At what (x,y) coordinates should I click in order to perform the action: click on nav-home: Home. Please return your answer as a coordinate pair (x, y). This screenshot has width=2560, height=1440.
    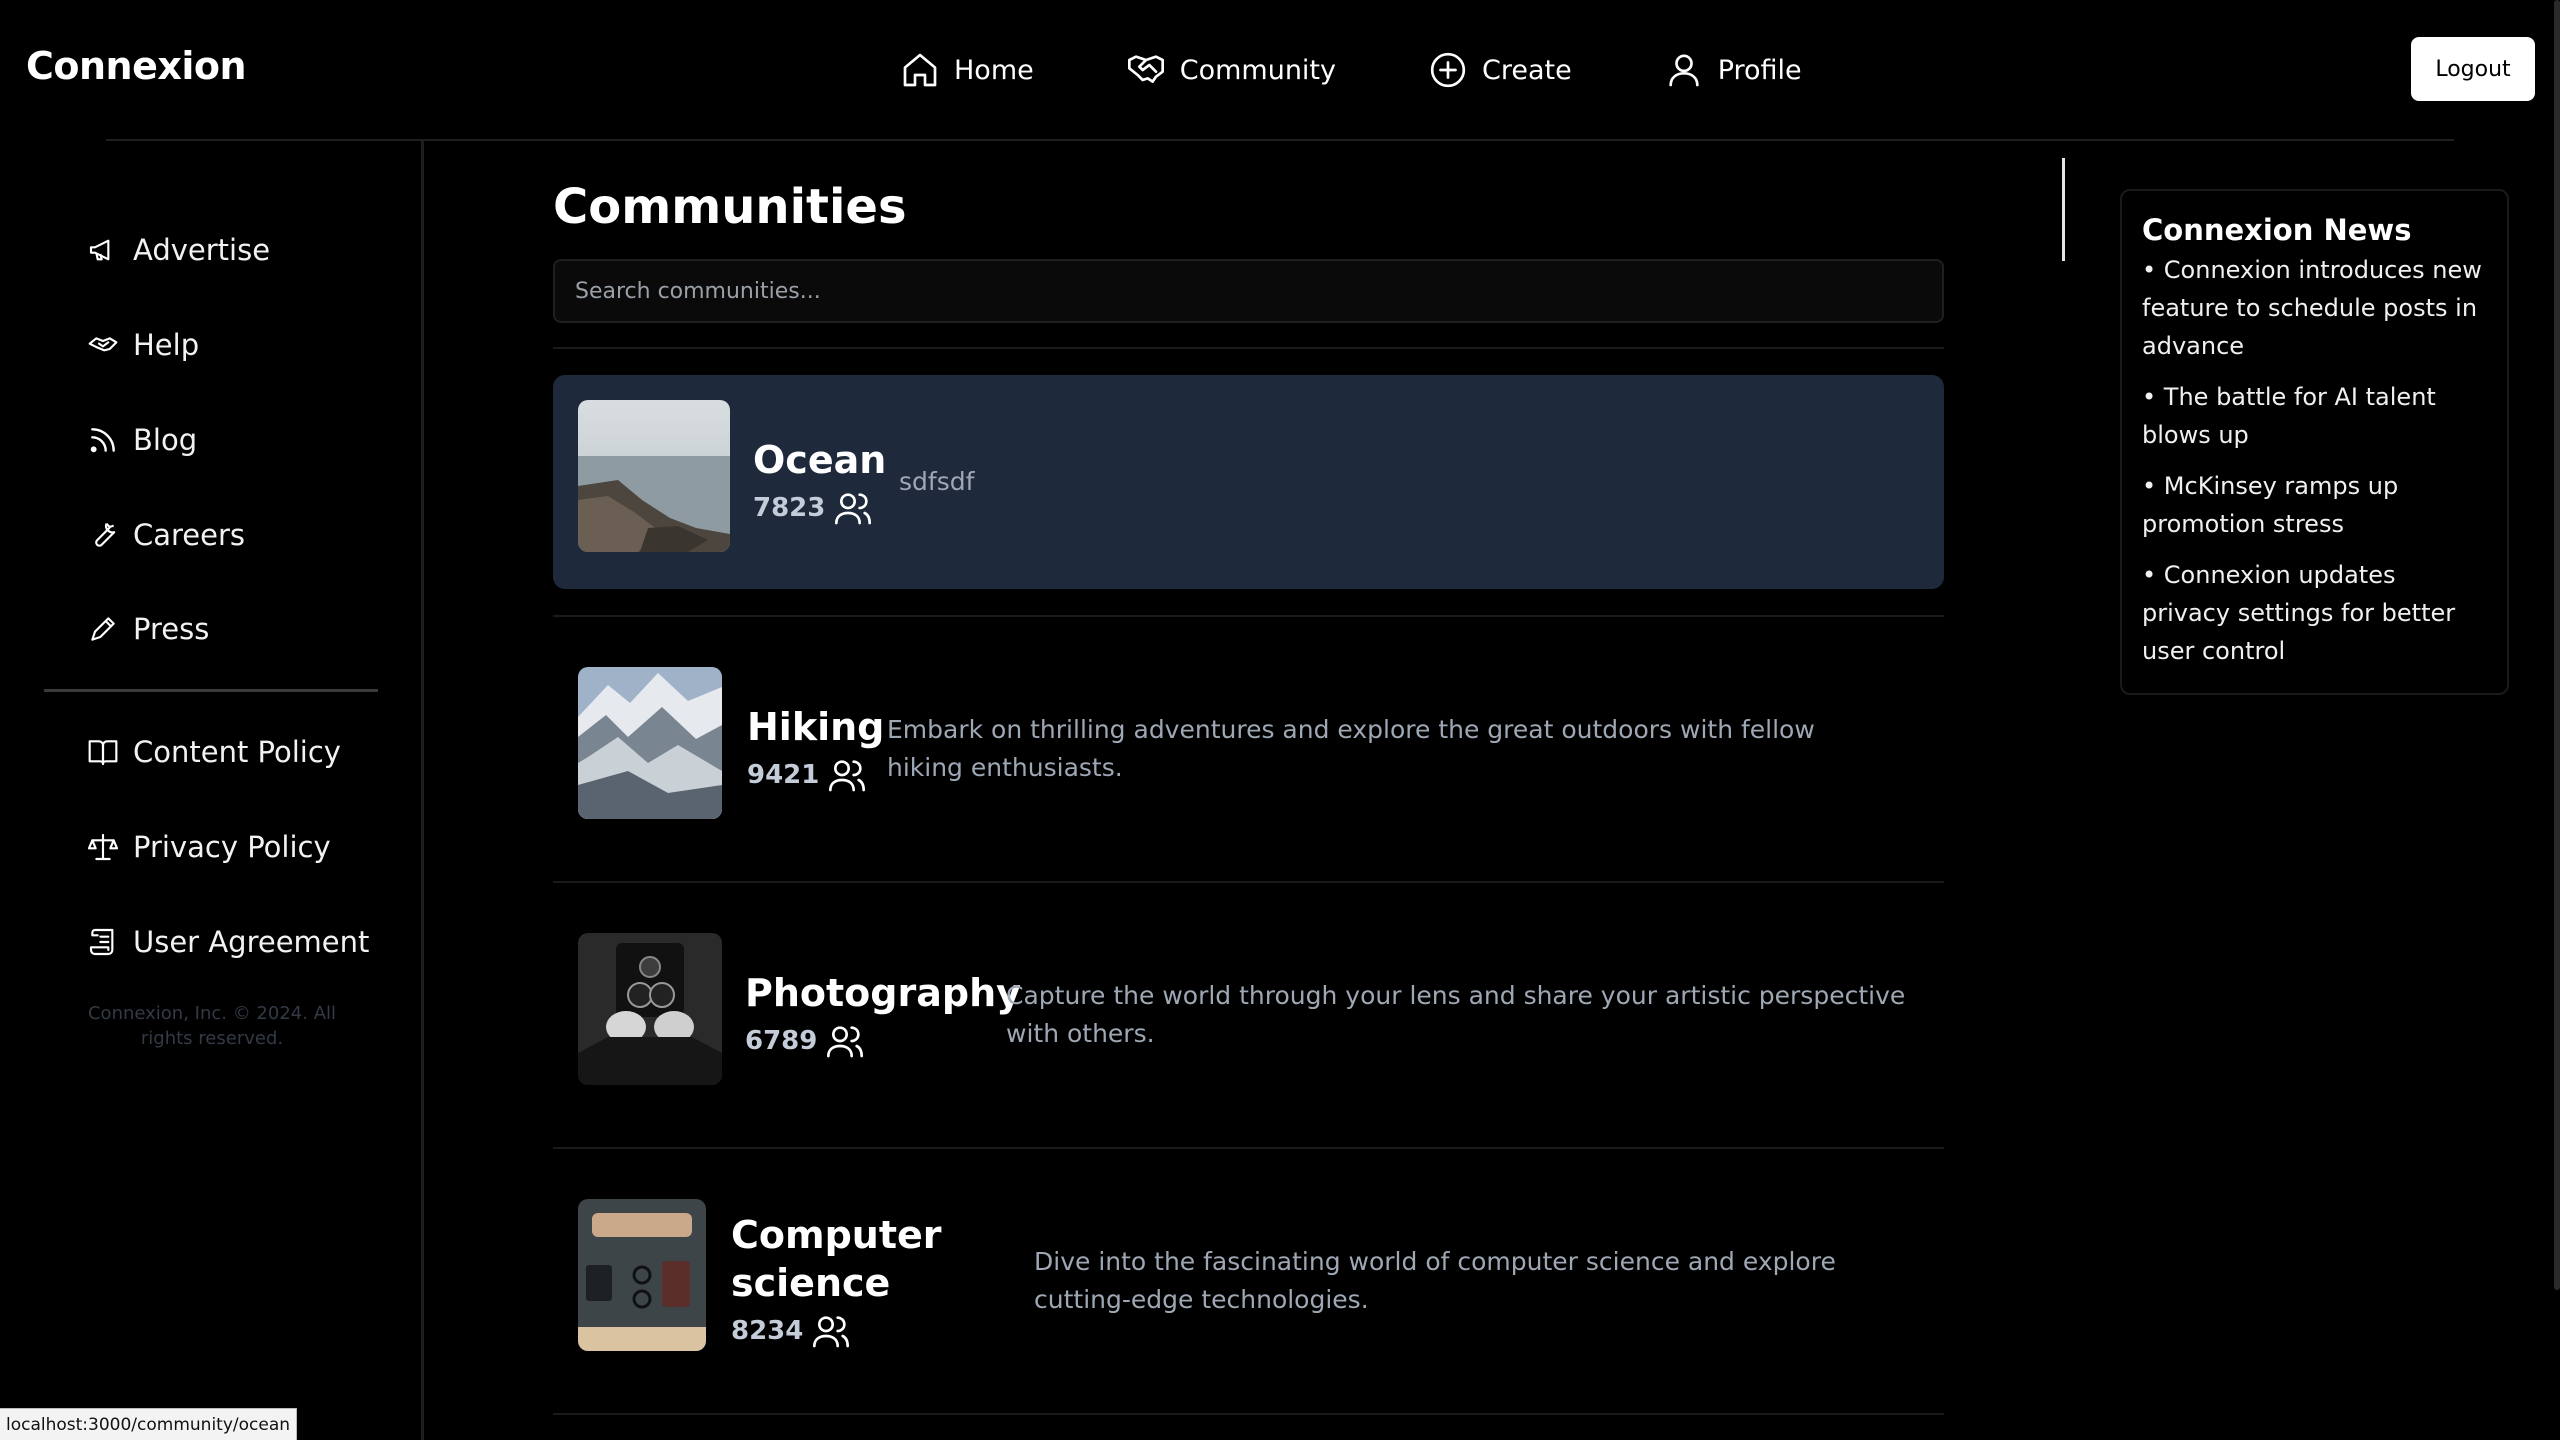
    Looking at the image, I should click on (967, 70).